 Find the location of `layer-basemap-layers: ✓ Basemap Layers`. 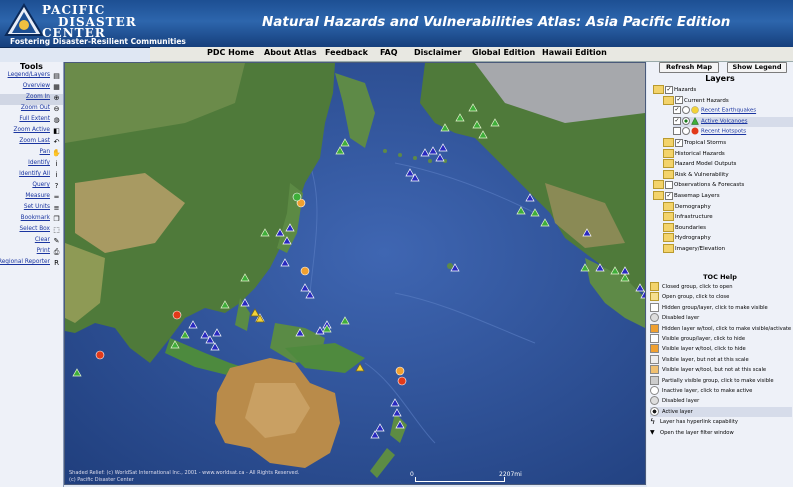

layer-basemap-layers: ✓ Basemap Layers is located at coordinates (723, 196).